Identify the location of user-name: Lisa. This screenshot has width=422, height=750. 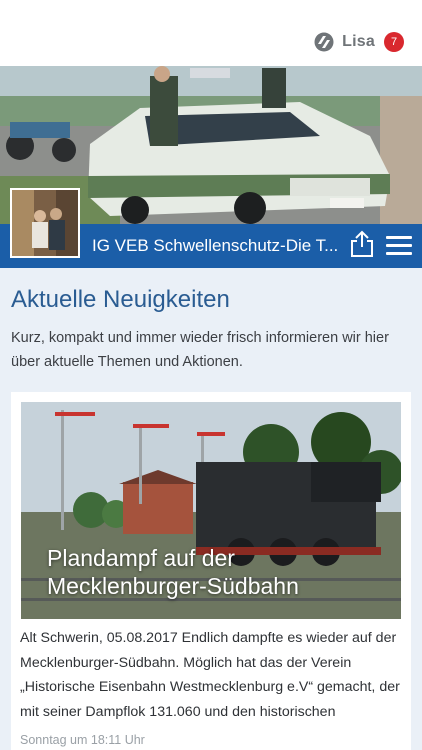
(358, 42).